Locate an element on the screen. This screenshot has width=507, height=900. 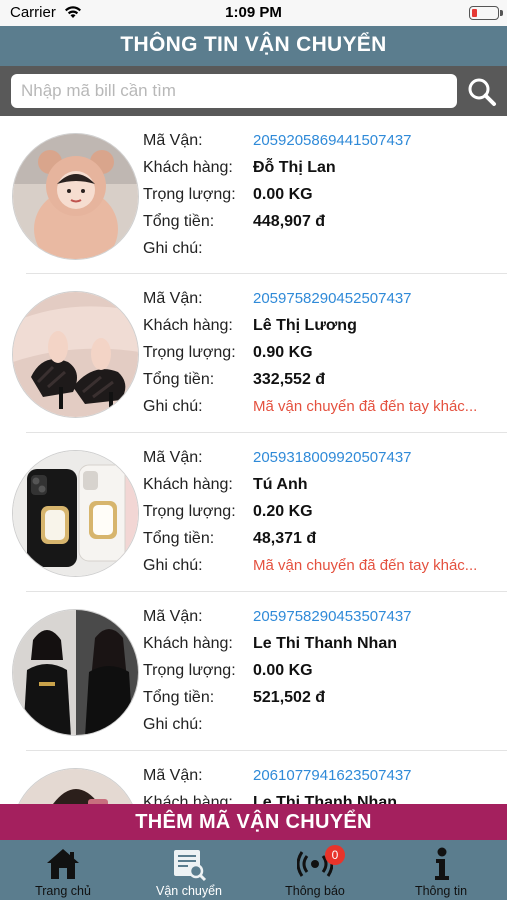
page-title: THÔNG TIN VẬN CHUYỂN is located at coordinates (253, 44).